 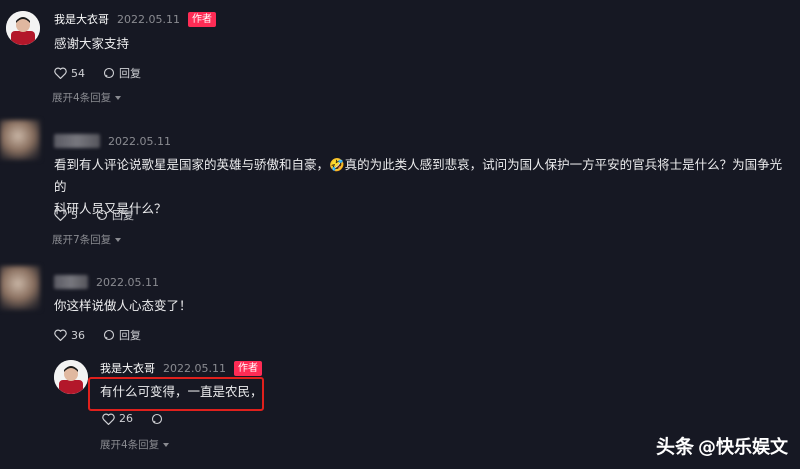 I want to click on expand-replies-label: 展开7条回复, so click(x=82, y=240).